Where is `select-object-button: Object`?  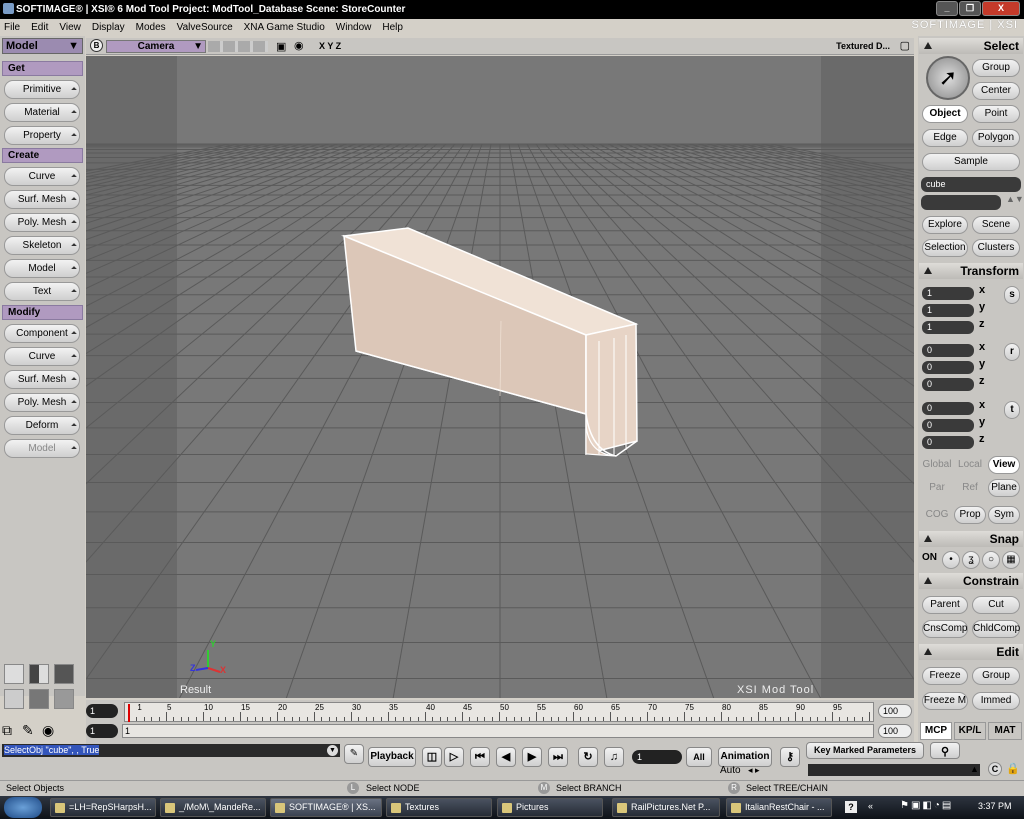 select-object-button: Object is located at coordinates (945, 114).